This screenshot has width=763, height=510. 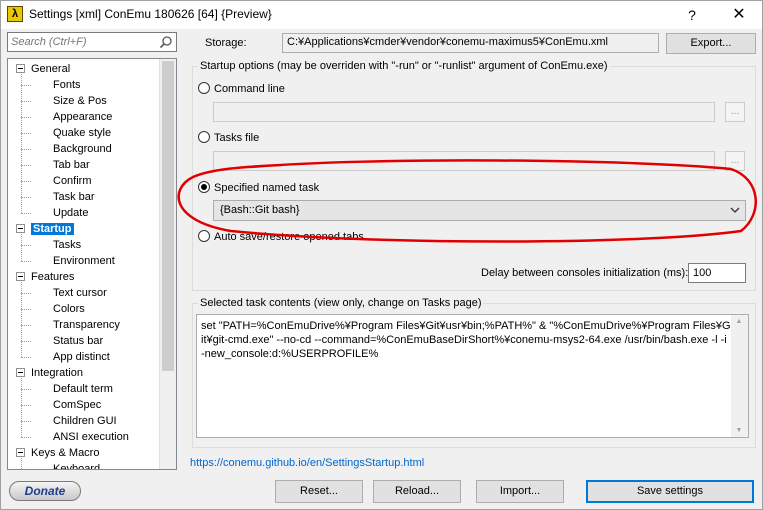 I want to click on tree-group-item: Startup, so click(x=45, y=229).